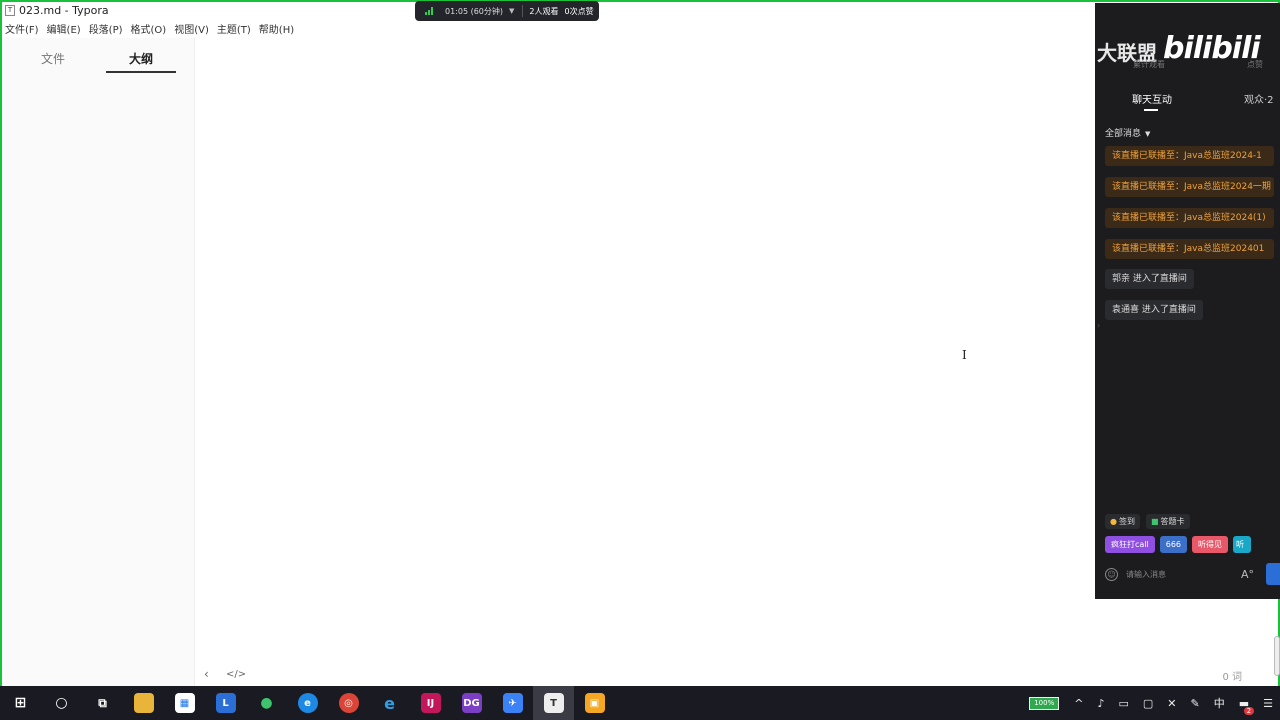 The width and height of the screenshot is (1280, 720). Describe the element at coordinates (307, 703) in the screenshot. I see `edge-icon: e` at that location.